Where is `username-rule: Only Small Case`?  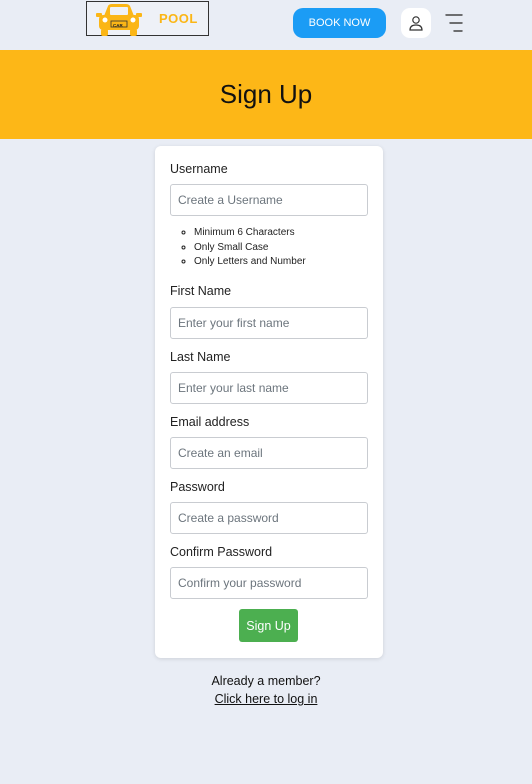 username-rule: Only Small Case is located at coordinates (250, 248).